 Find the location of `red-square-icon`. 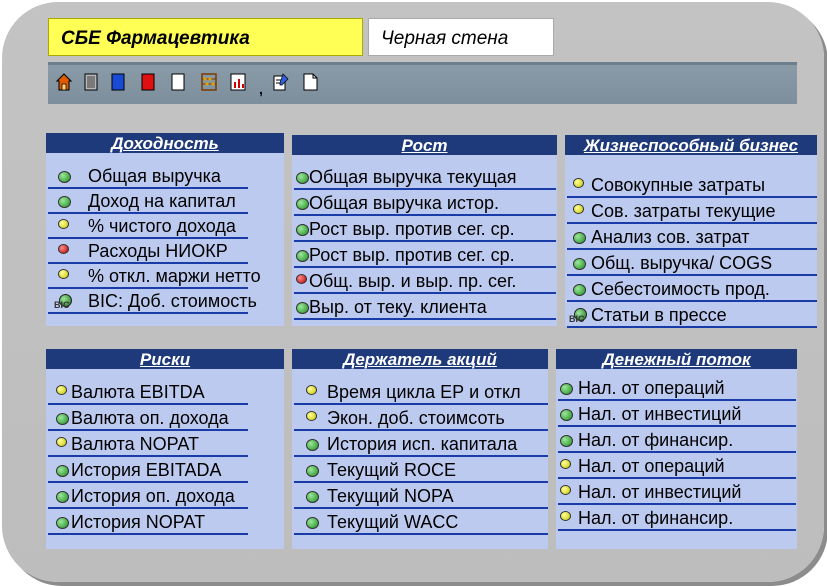

red-square-icon is located at coordinates (148, 82).